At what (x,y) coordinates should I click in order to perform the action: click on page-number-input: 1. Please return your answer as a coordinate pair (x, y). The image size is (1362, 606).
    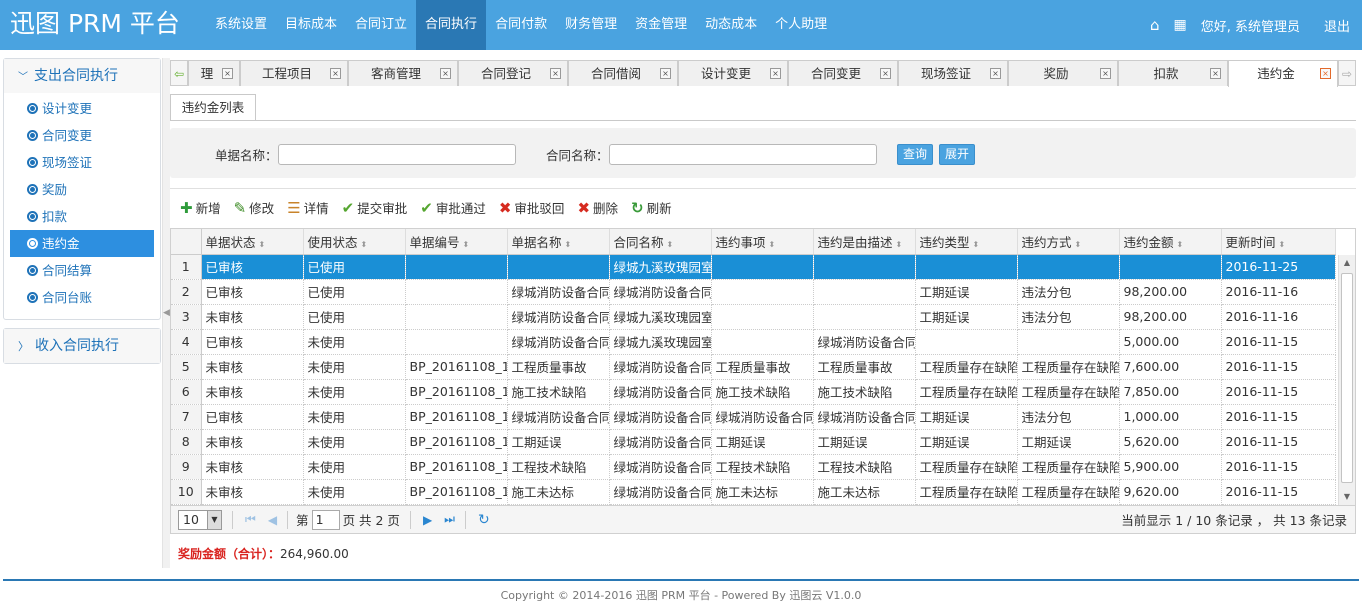
    Looking at the image, I should click on (325, 519).